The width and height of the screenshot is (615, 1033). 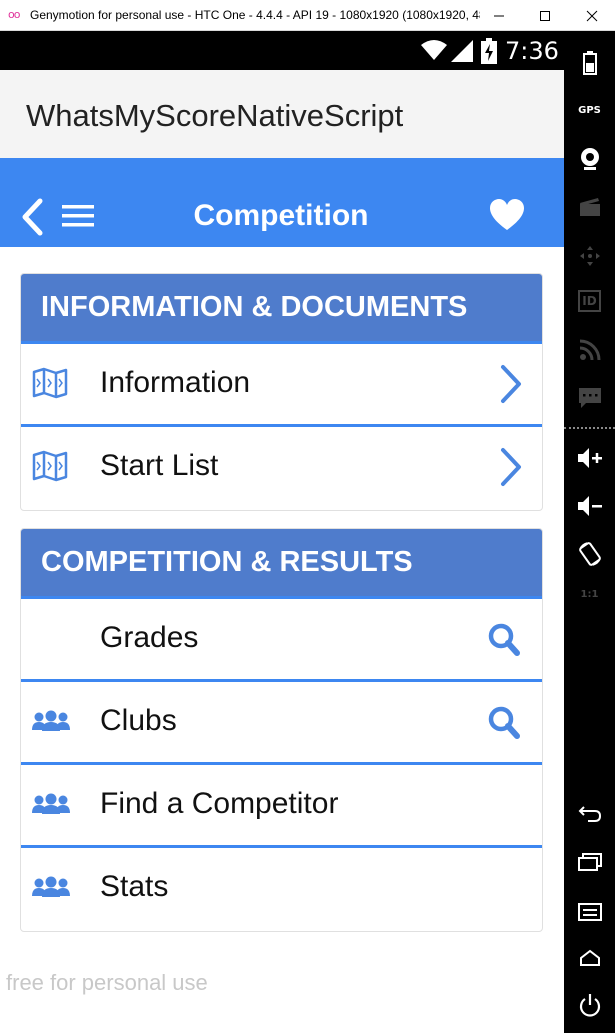 What do you see at coordinates (138, 720) in the screenshot?
I see `list-item-label: Clubs` at bounding box center [138, 720].